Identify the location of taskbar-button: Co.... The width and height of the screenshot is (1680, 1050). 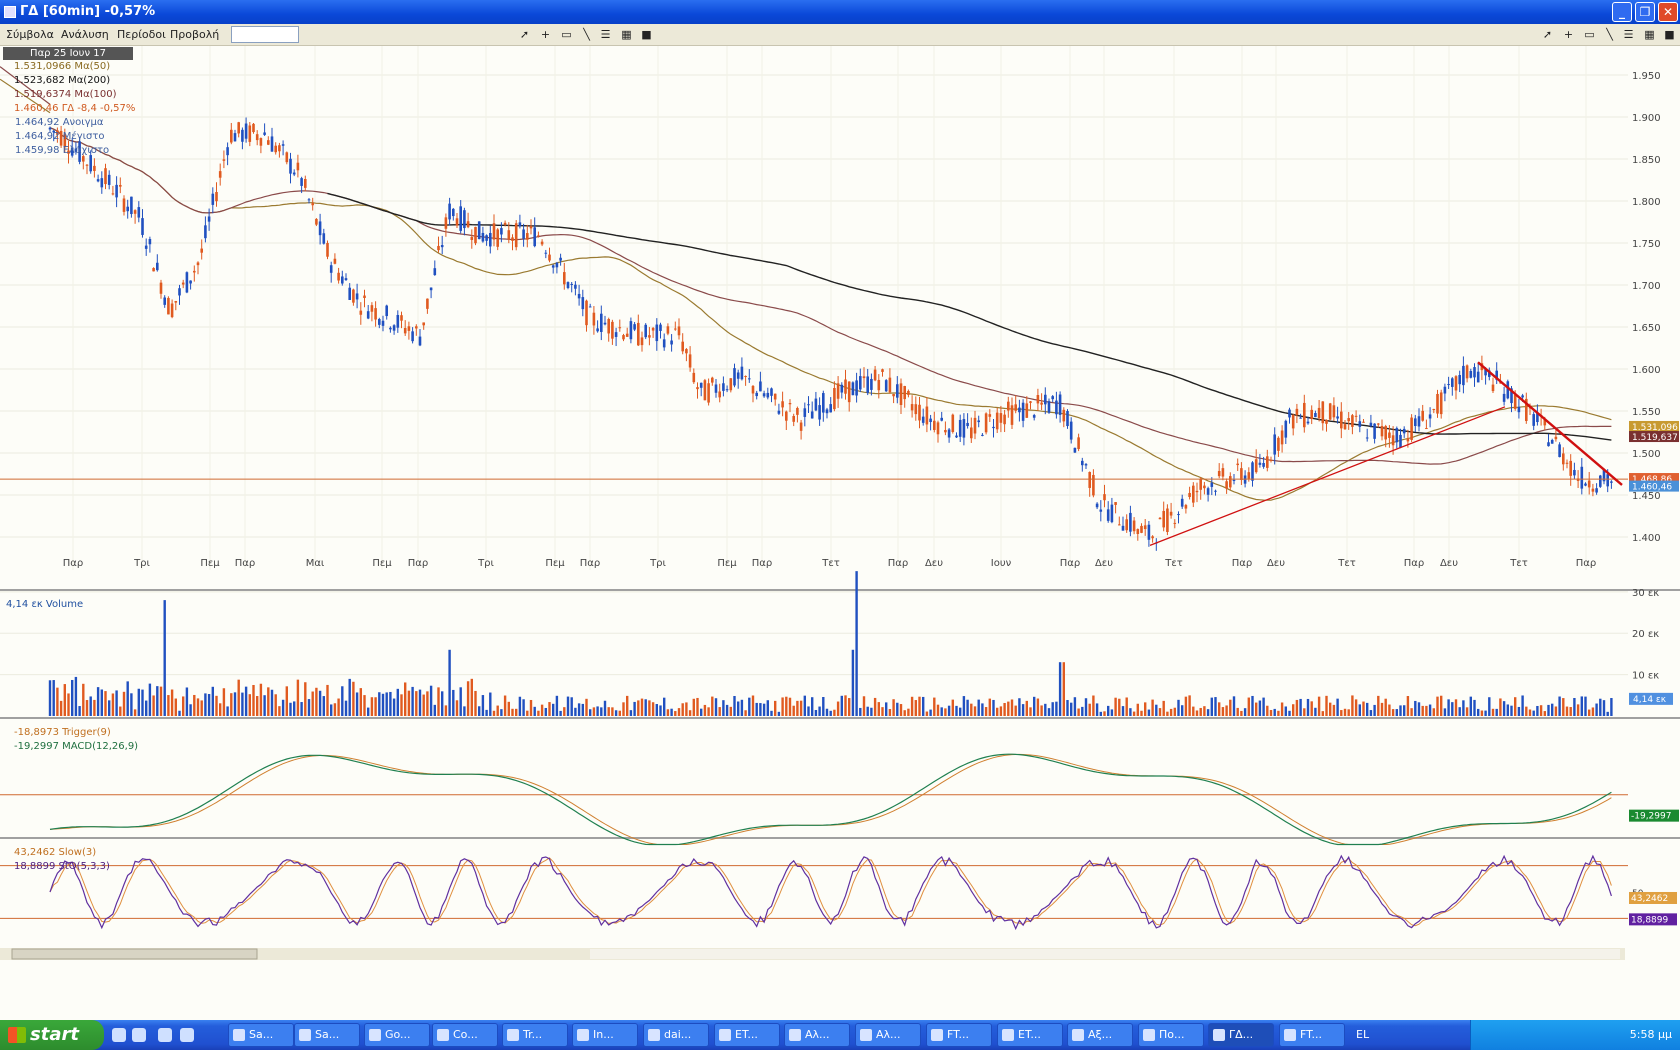
(465, 1035).